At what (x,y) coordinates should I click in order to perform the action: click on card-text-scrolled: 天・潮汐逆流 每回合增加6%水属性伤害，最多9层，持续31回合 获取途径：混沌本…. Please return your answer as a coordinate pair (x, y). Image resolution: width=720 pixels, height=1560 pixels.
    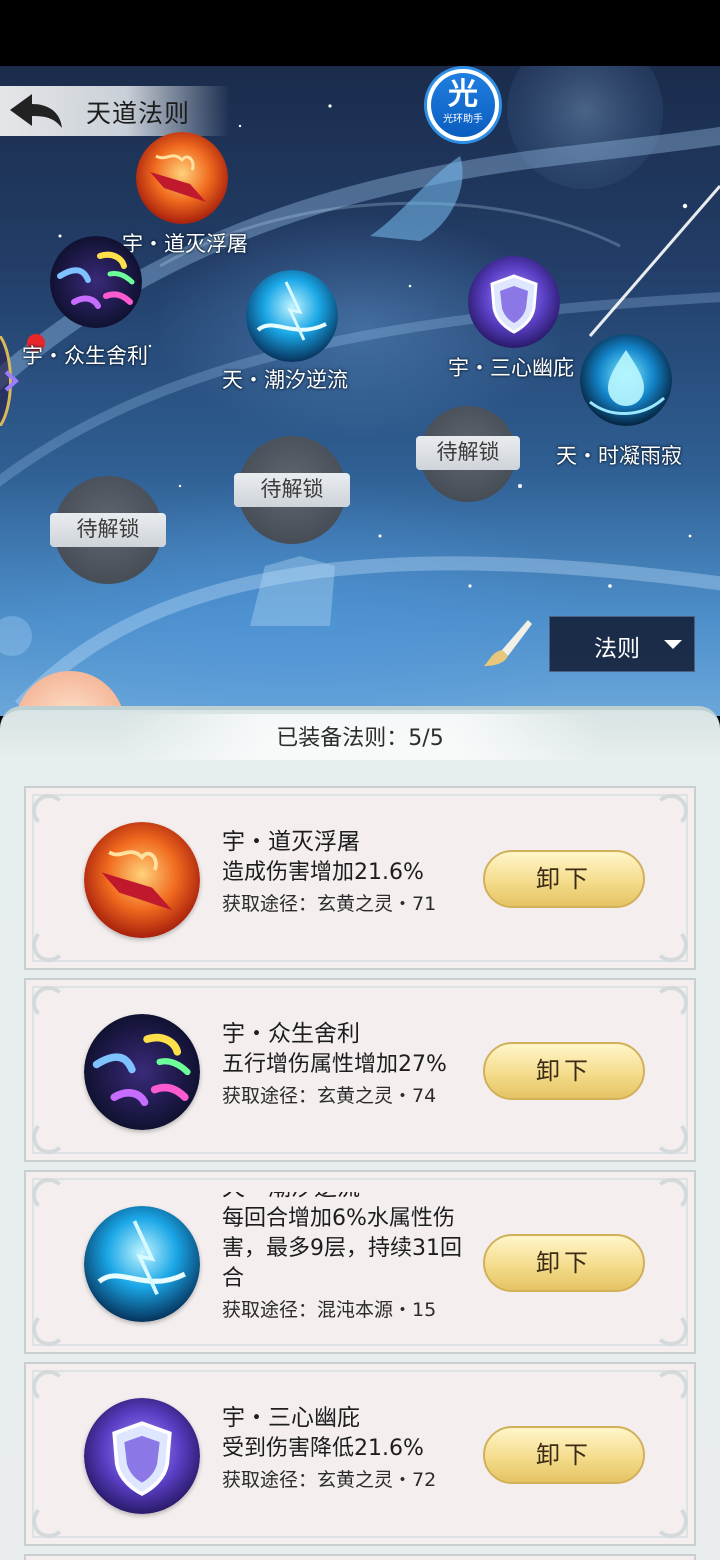
    Looking at the image, I should click on (347, 1265).